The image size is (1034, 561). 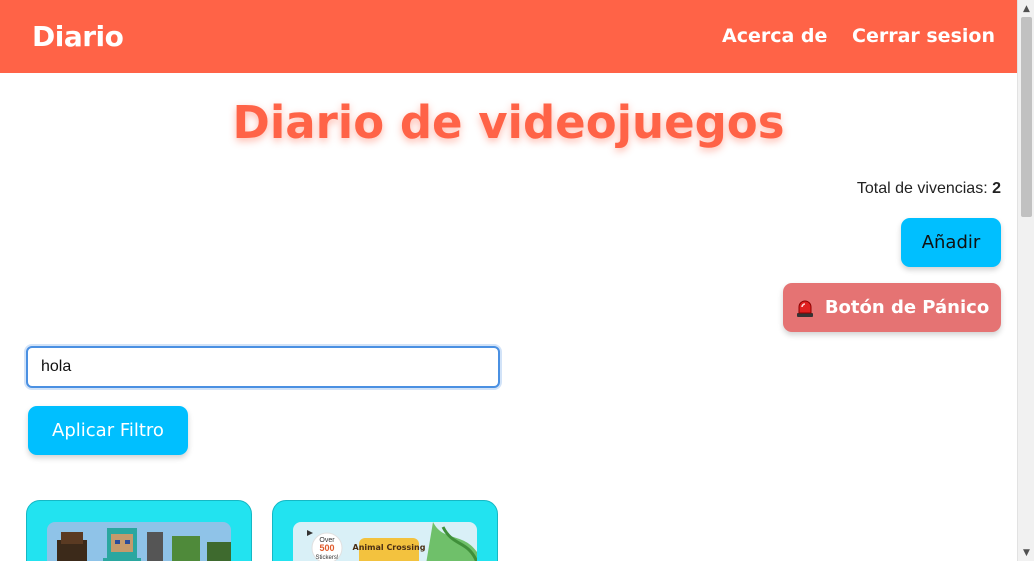 I want to click on nav-about-link: Acerca de, so click(x=774, y=36).